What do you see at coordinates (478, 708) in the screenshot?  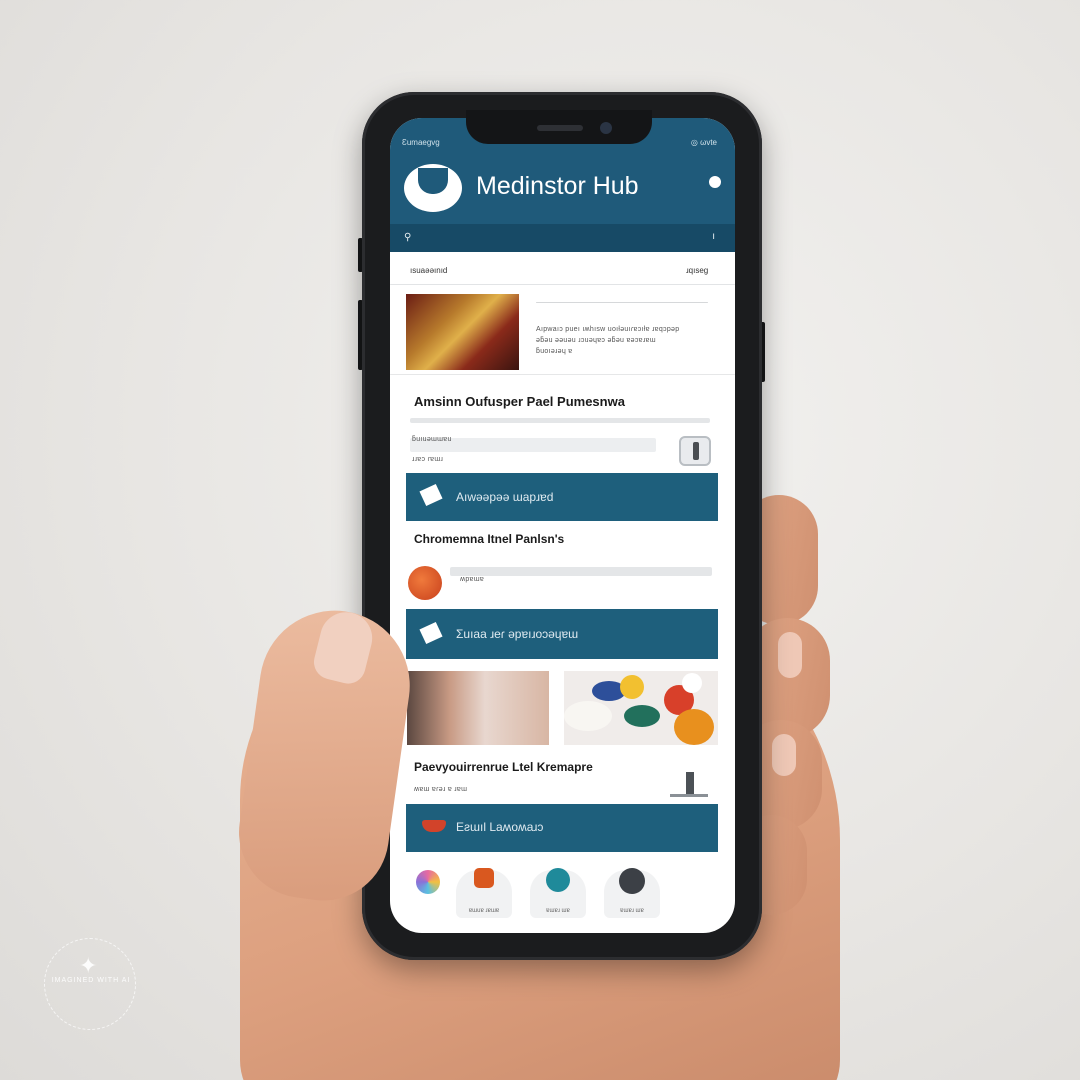 I see `patient-photo` at bounding box center [478, 708].